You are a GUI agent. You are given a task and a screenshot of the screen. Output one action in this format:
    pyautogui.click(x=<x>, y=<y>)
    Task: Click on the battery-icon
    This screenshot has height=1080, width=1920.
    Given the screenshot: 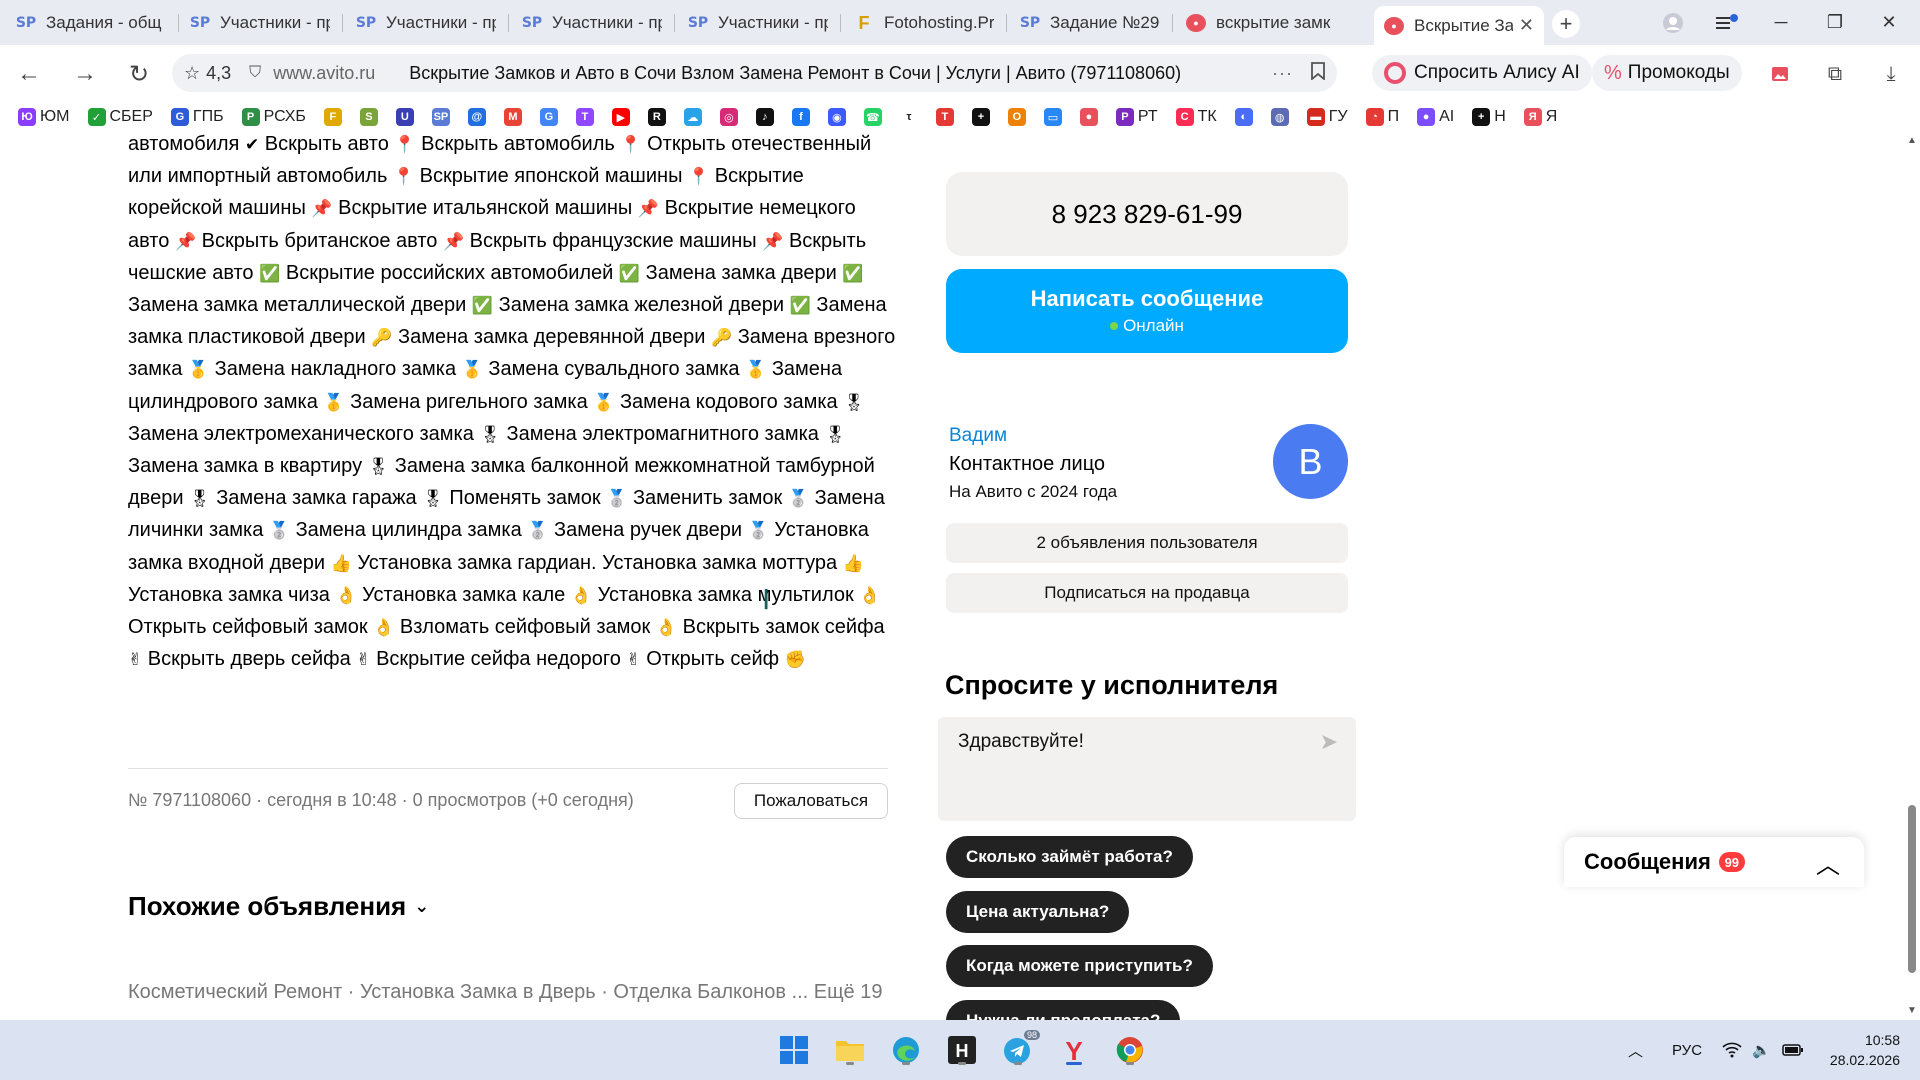 What is the action you would take?
    pyautogui.click(x=1793, y=1050)
    